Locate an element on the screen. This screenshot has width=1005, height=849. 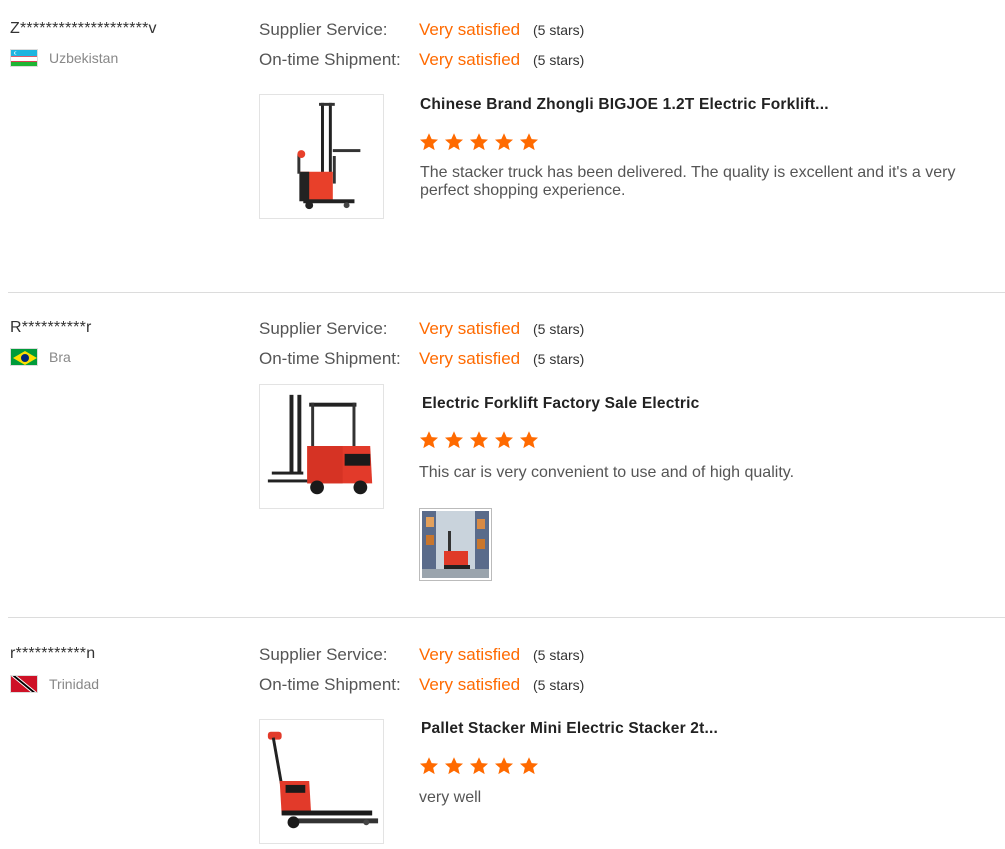
country-name: Bra is located at coordinates (60, 357).